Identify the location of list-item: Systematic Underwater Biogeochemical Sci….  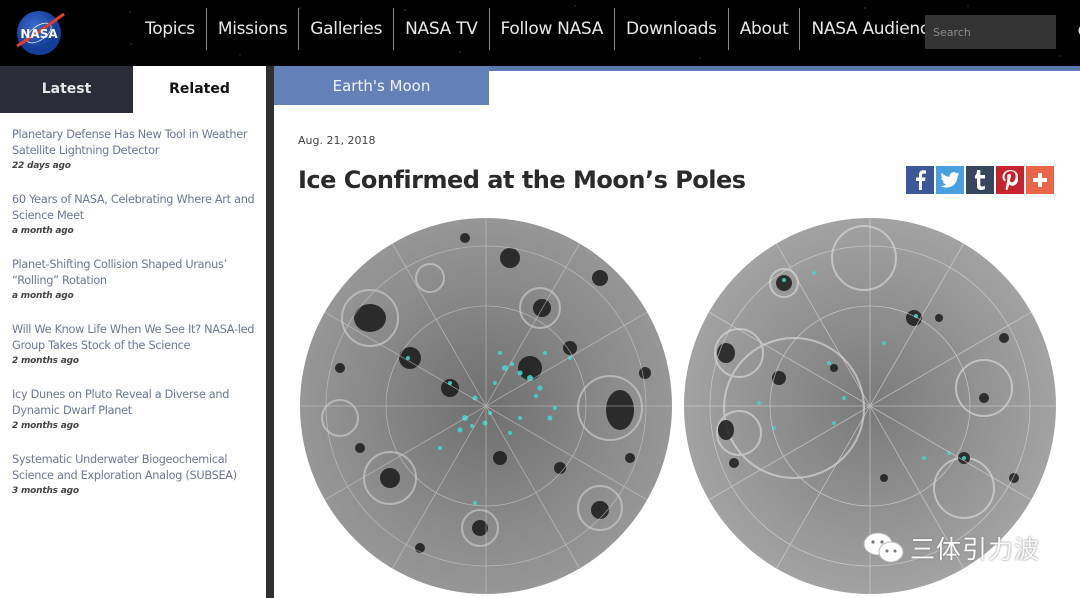
(134, 475).